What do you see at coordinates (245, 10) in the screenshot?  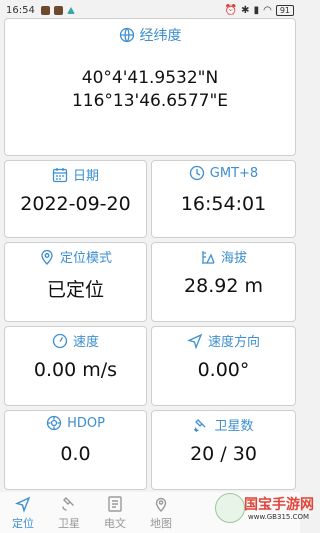 I see `bluetooth-icon: ✱` at bounding box center [245, 10].